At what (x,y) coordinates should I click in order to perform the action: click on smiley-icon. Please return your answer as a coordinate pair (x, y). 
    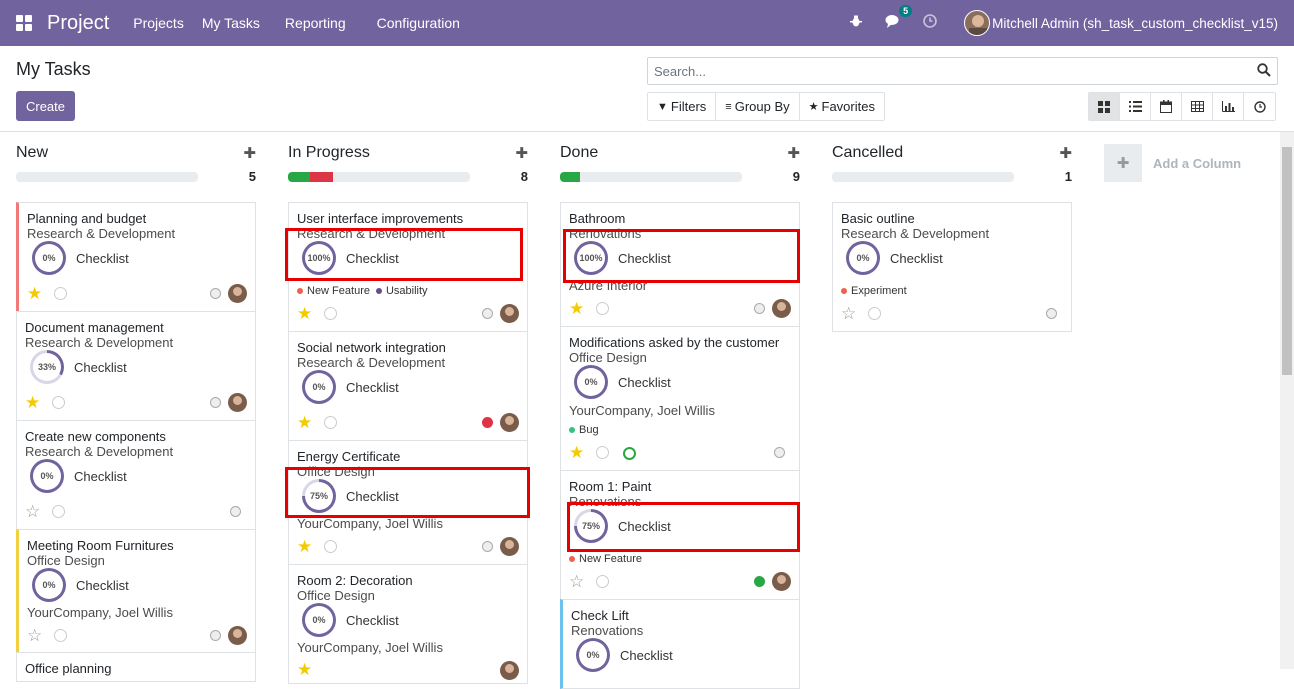
    Looking at the image, I should click on (629, 453).